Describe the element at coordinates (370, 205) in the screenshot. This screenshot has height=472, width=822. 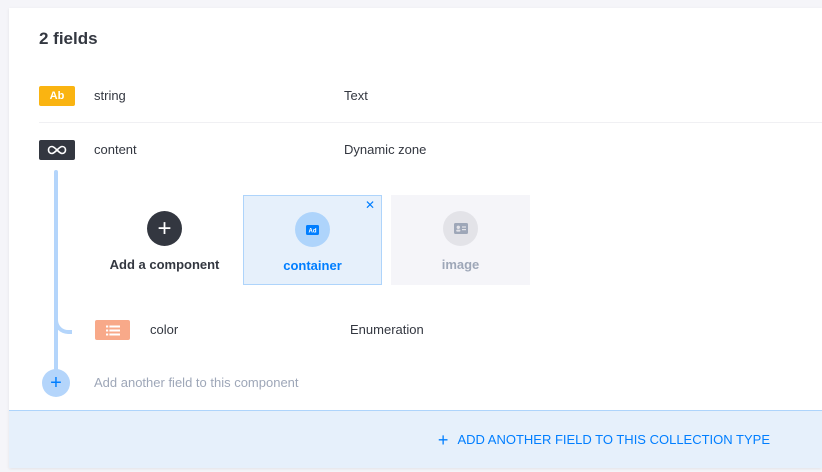
I see `close-icon: ✕` at that location.